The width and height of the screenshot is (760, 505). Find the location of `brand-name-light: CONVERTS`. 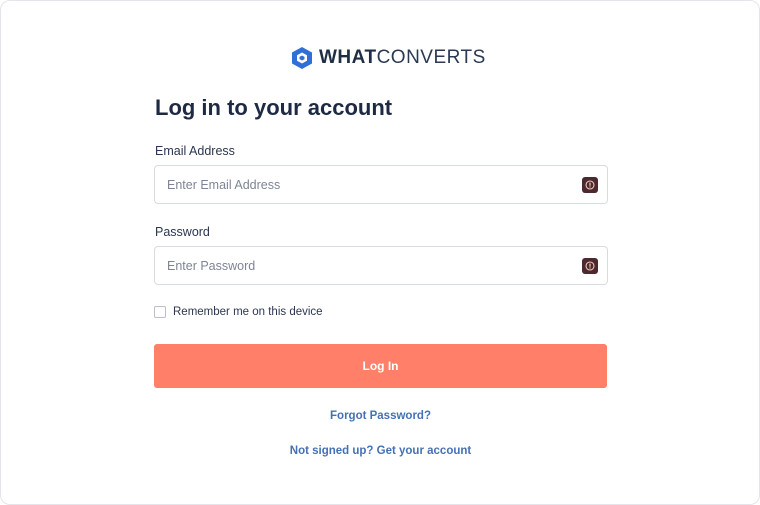

brand-name-light: CONVERTS is located at coordinates (431, 57).